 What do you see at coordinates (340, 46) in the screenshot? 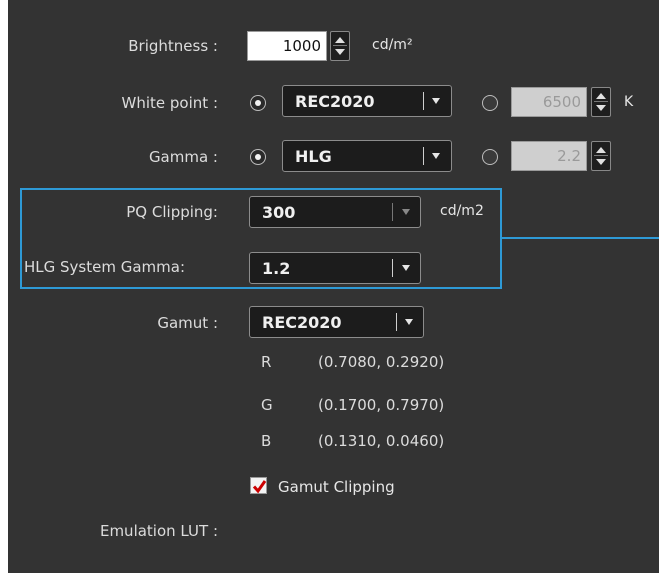
I see `brightness-stepper` at bounding box center [340, 46].